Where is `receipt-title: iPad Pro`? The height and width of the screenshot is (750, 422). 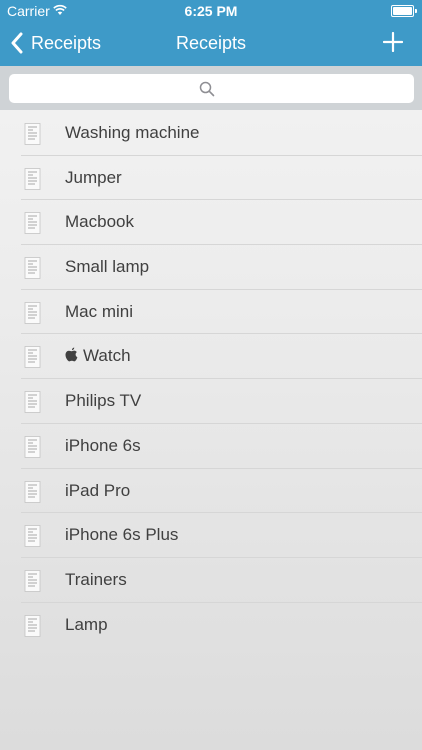 receipt-title: iPad Pro is located at coordinates (98, 490).